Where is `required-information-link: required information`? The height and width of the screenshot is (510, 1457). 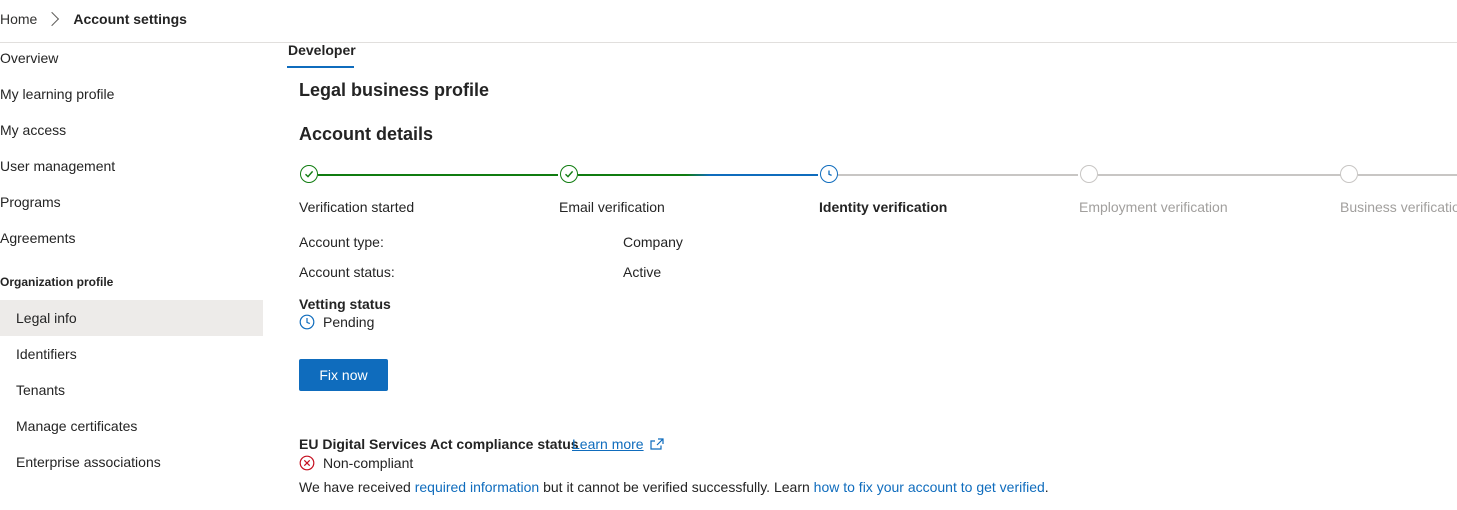 required-information-link: required information is located at coordinates (477, 487).